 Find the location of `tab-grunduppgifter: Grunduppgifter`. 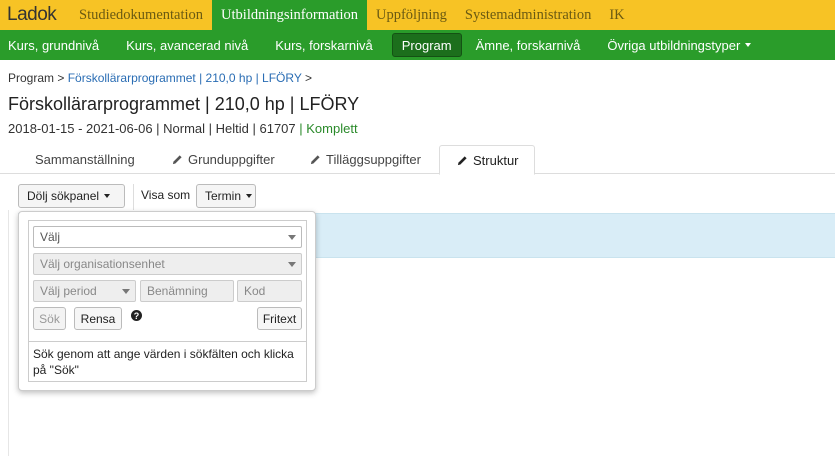

tab-grunduppgifter: Grunduppgifter is located at coordinates (223, 159).